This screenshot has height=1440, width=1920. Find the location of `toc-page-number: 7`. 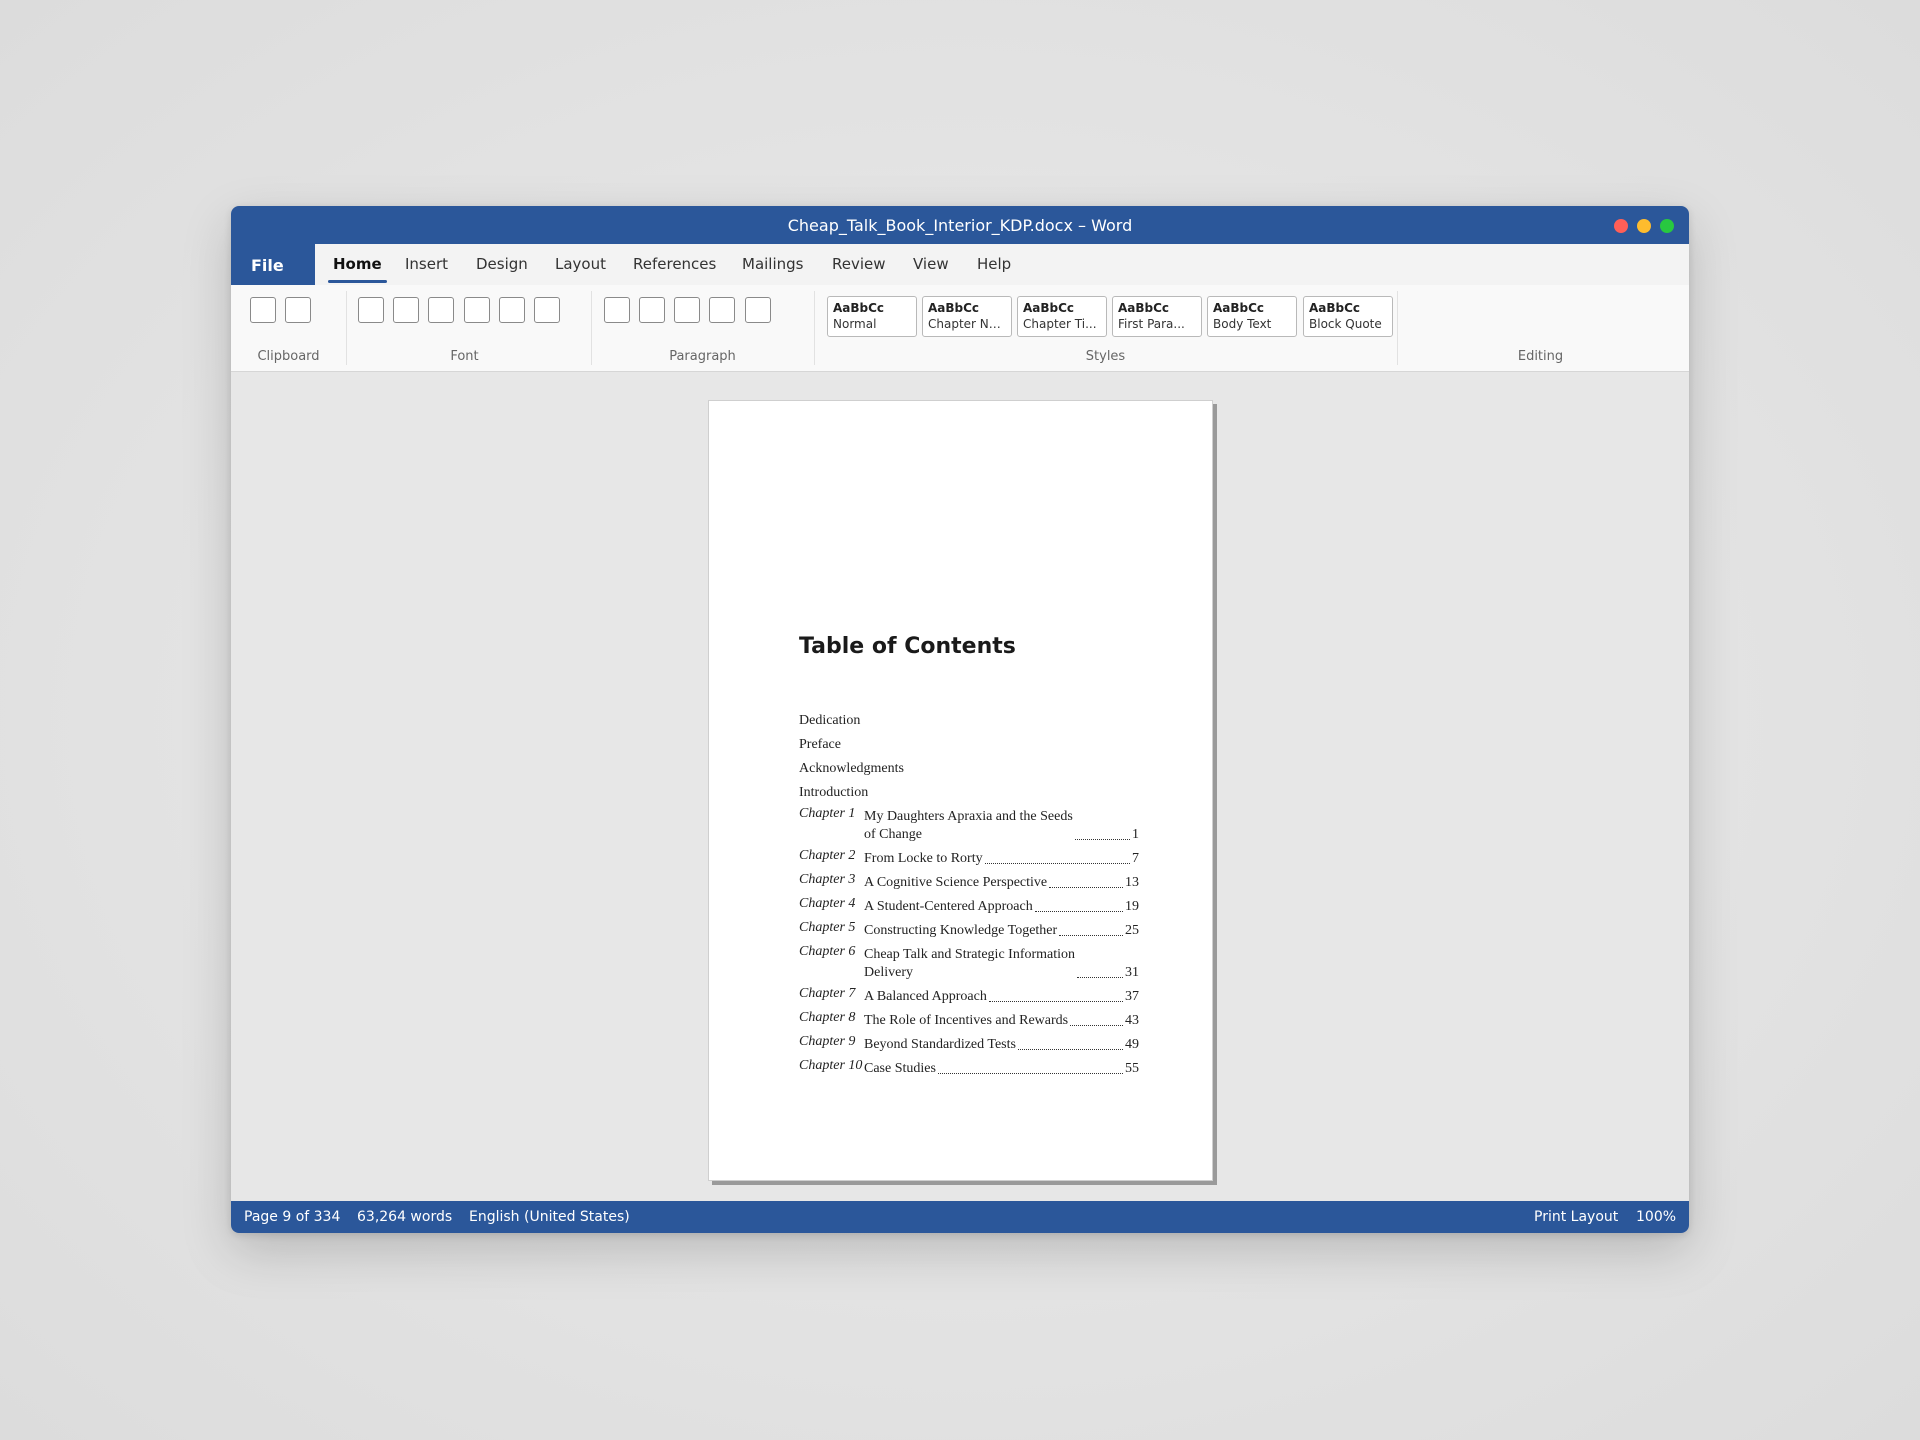

toc-page-number: 7 is located at coordinates (1135, 858).